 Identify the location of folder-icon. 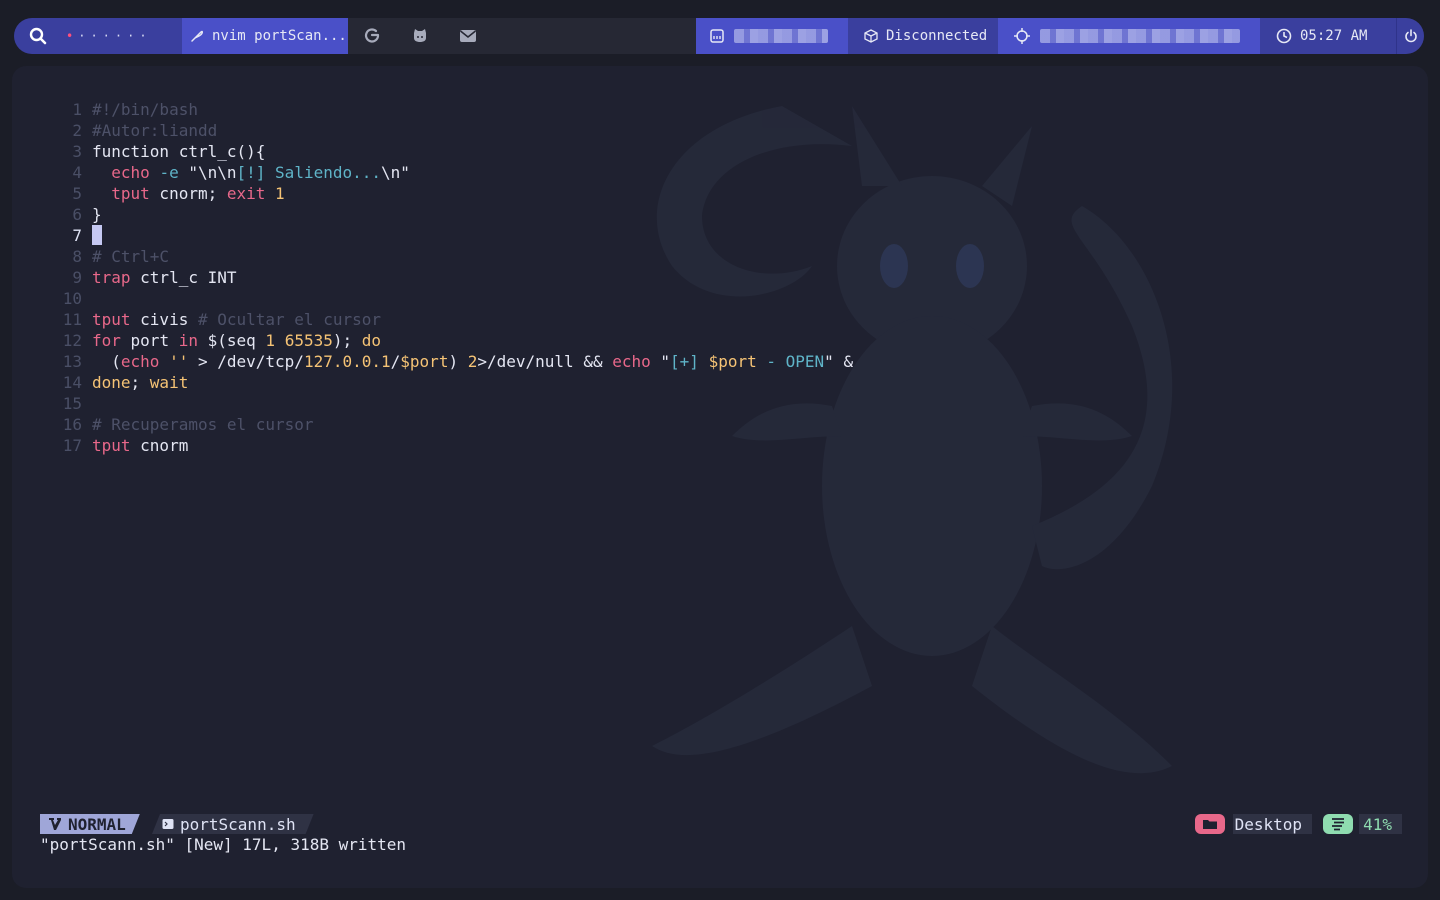
(1209, 824).